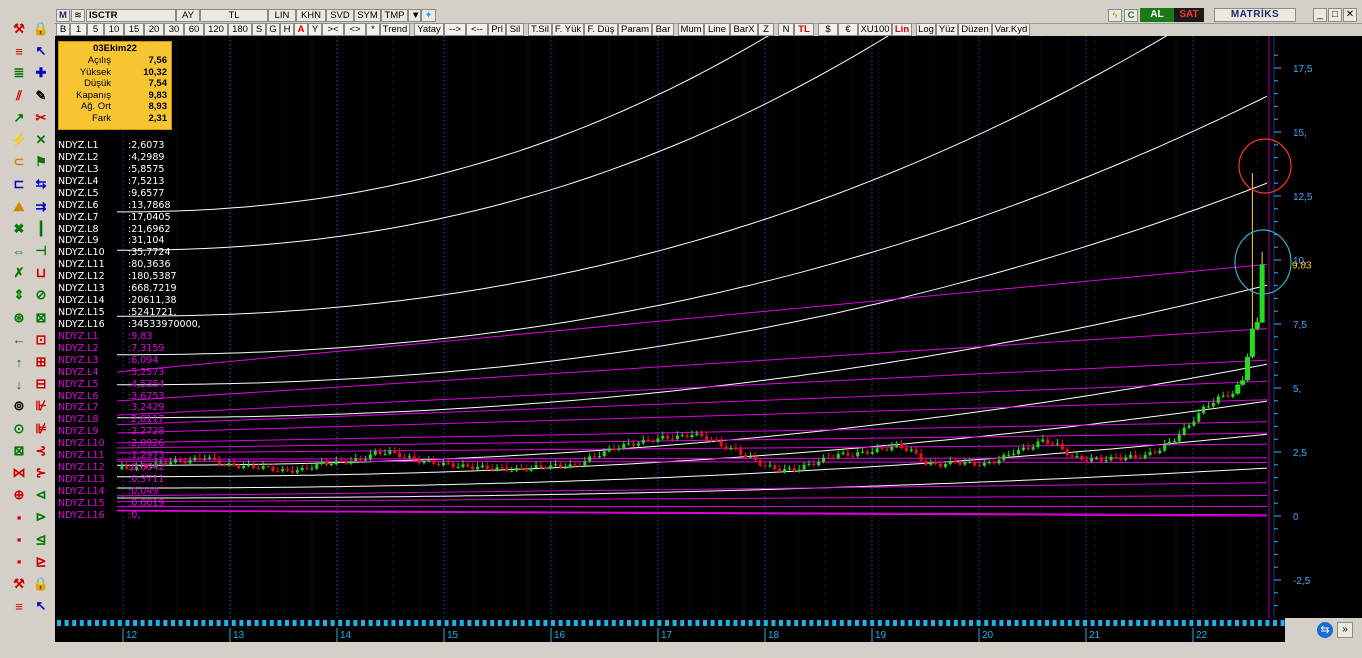 The width and height of the screenshot is (1362, 658). Describe the element at coordinates (568, 29) in the screenshot. I see `chart-btn-25: F. Yük` at that location.